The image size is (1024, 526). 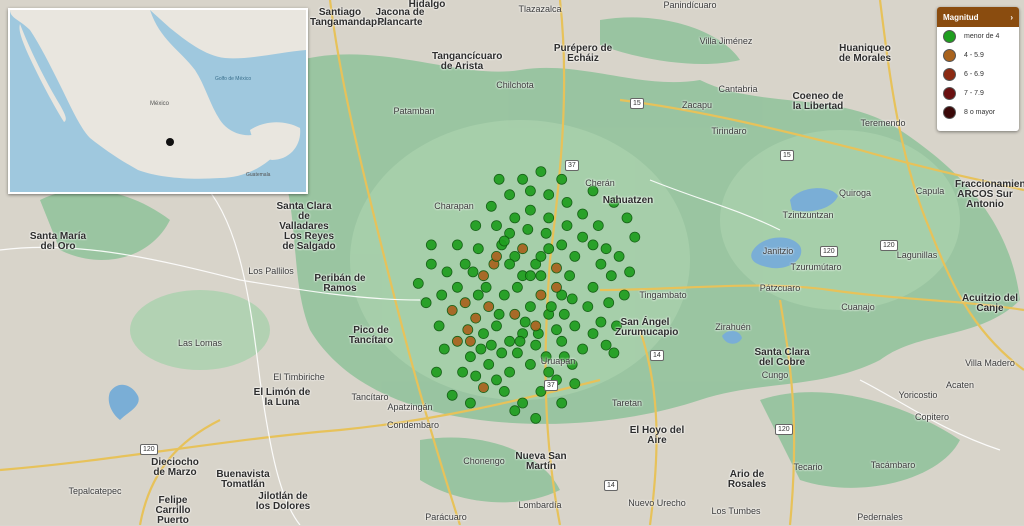 I want to click on chevron-right-icon: ›, so click(x=1011, y=17).